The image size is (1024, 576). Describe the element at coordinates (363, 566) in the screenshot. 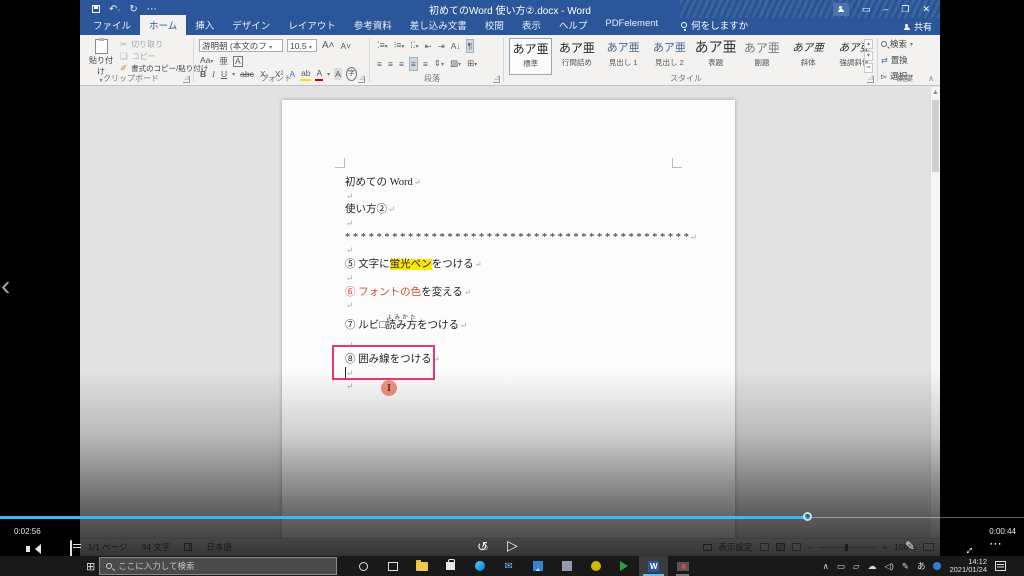

I see `taskbar-cortana-icon` at that location.